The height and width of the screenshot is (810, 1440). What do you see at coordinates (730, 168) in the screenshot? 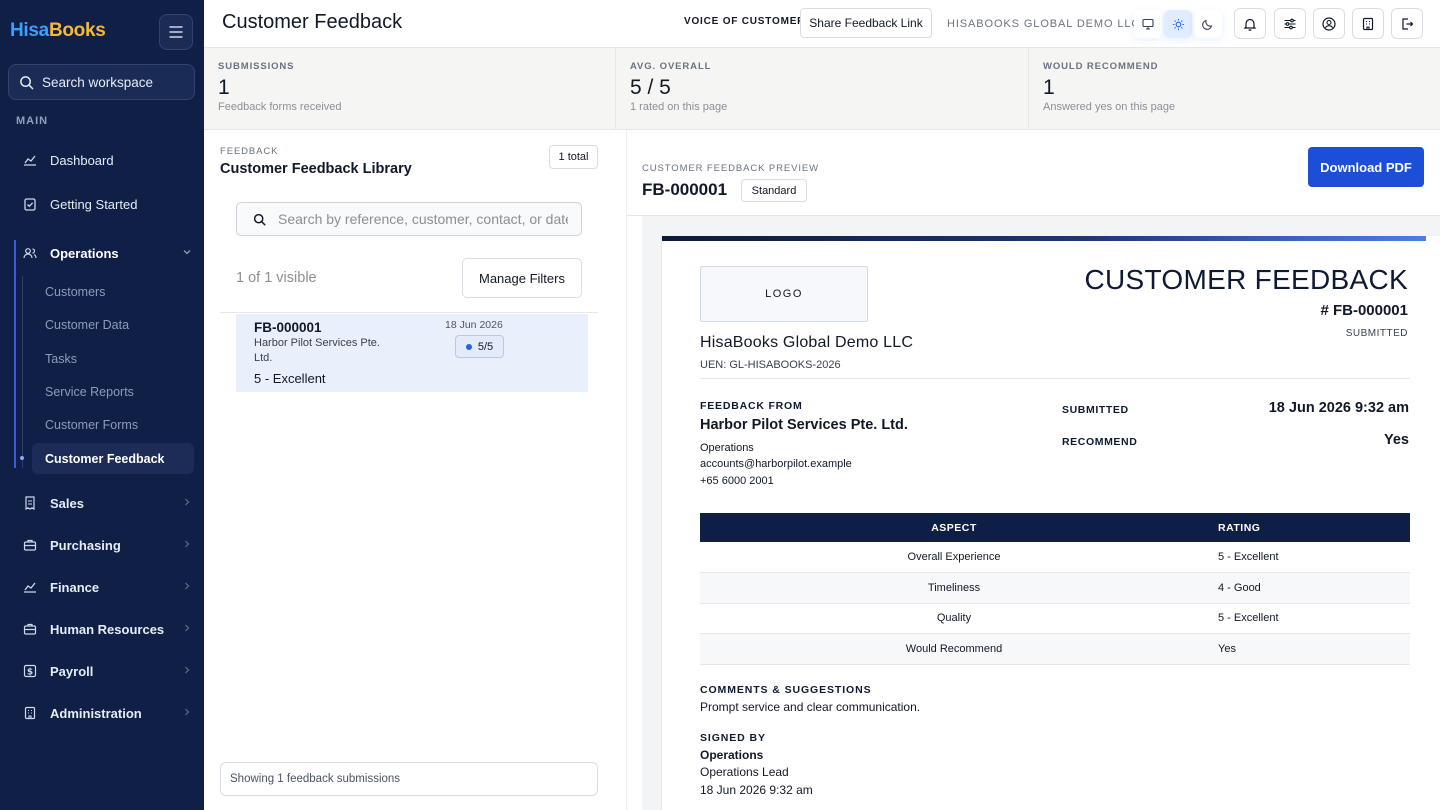
I see `preview-kicker: CUSTOMER FEEDBACK PREVIEW` at bounding box center [730, 168].